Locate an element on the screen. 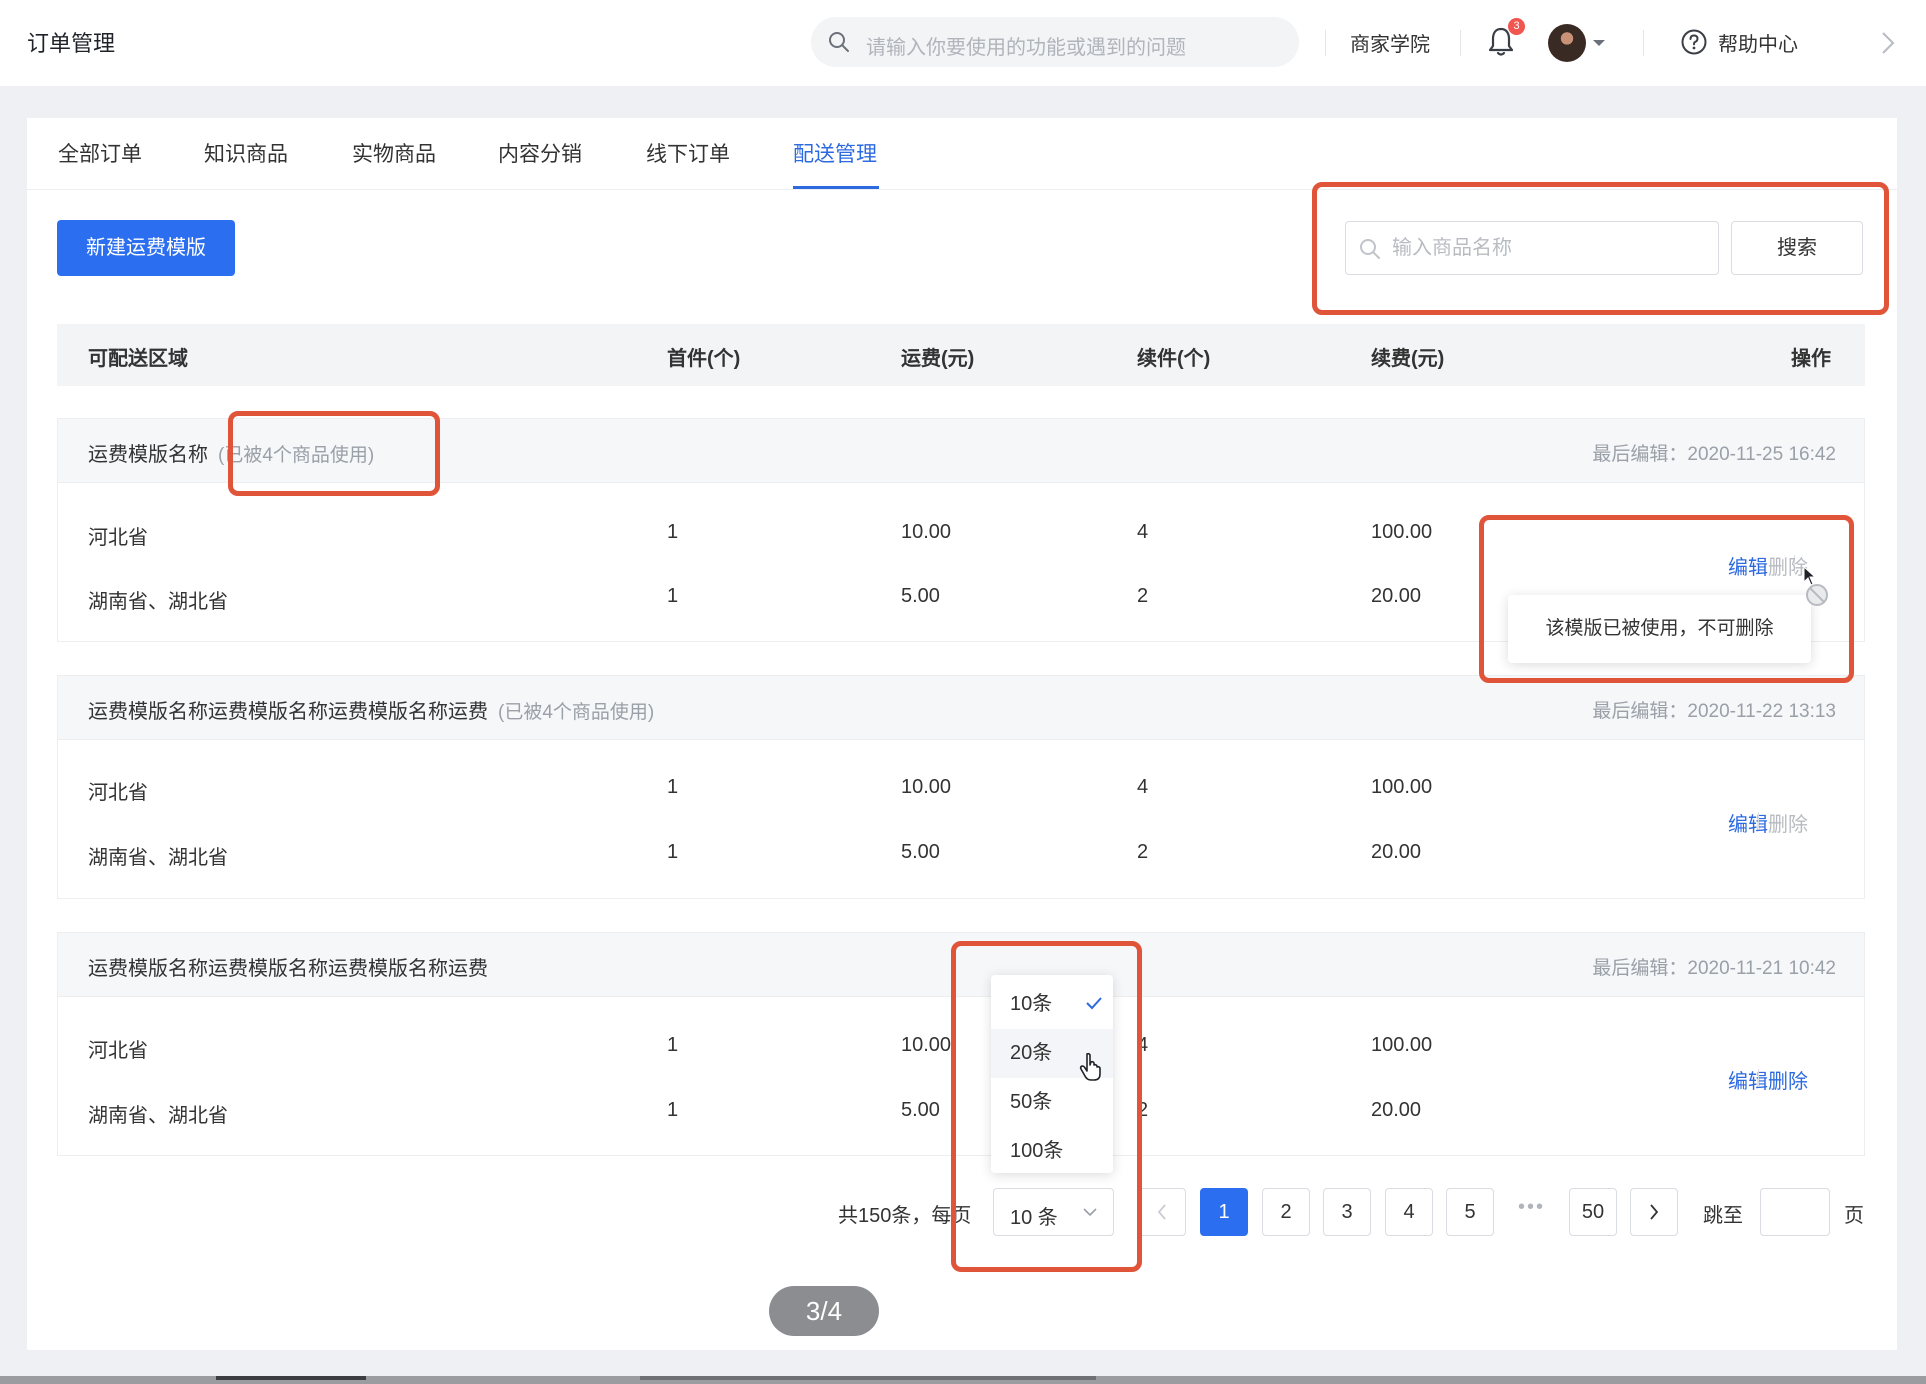  top-bar: 订单管理 请输入你要使用的功能或遇到的问题 商家学院 3 帮助中心 is located at coordinates (963, 43).